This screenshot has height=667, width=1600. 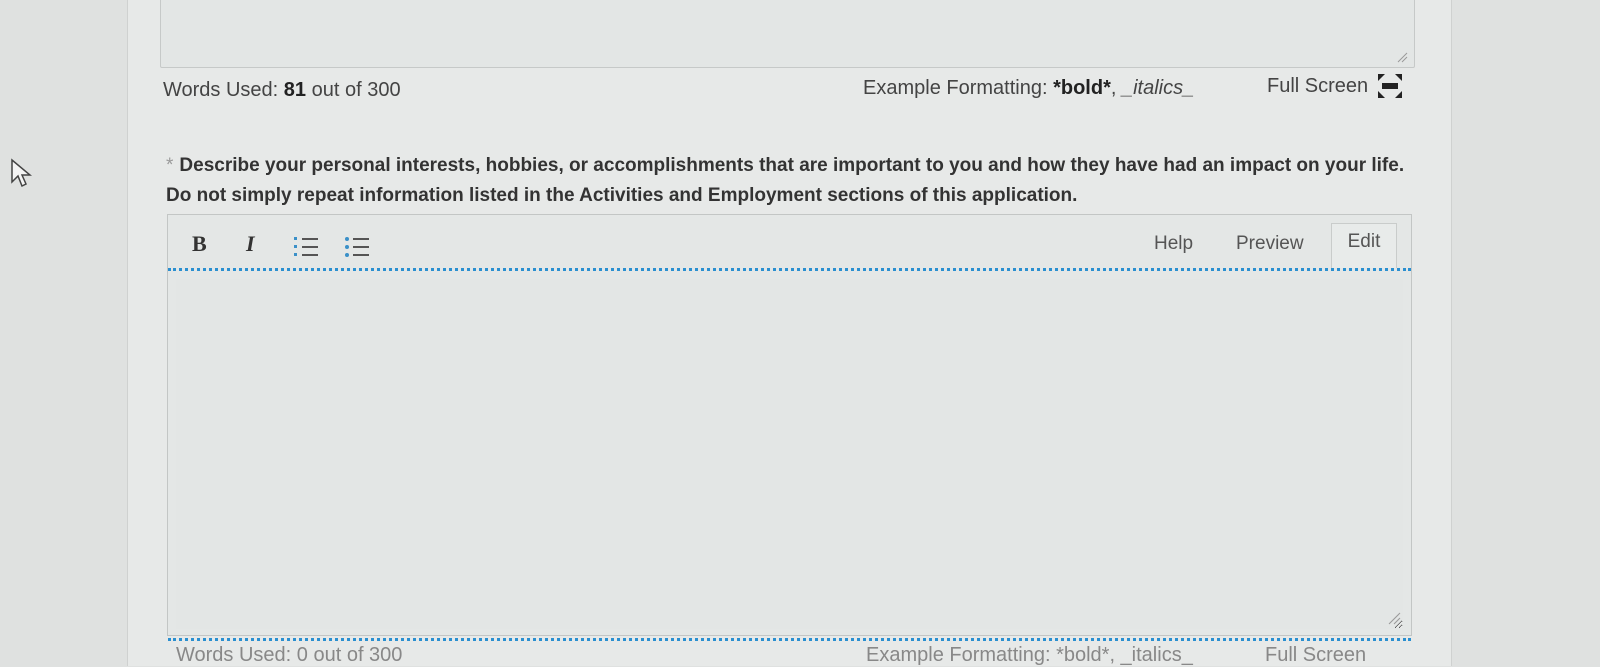 I want to click on unordered-list-icon, so click(x=357, y=247).